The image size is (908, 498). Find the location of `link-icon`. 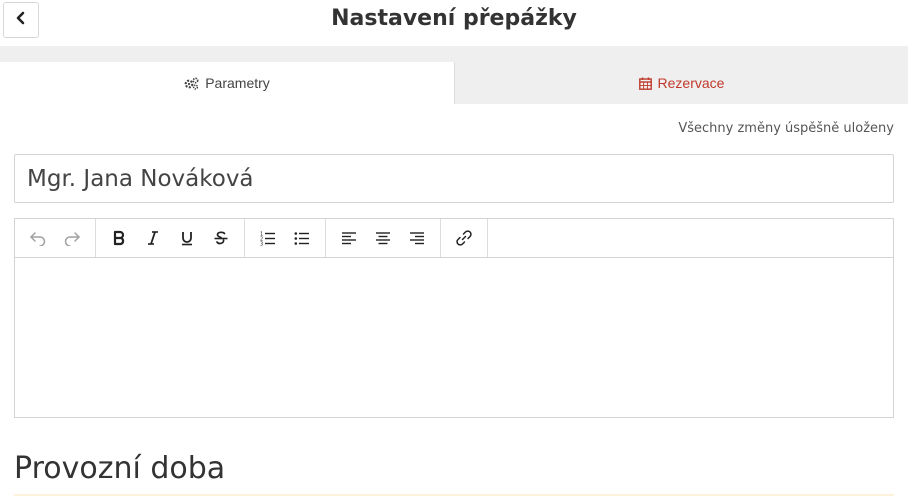

link-icon is located at coordinates (464, 238).